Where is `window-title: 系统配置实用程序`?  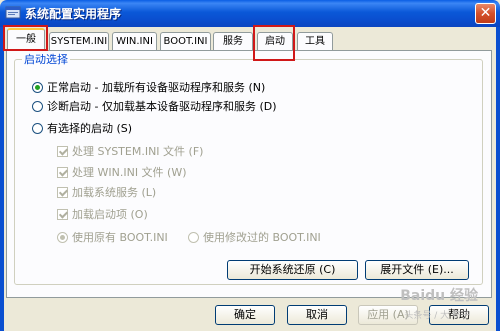 window-title: 系统配置实用程序 is located at coordinates (73, 14).